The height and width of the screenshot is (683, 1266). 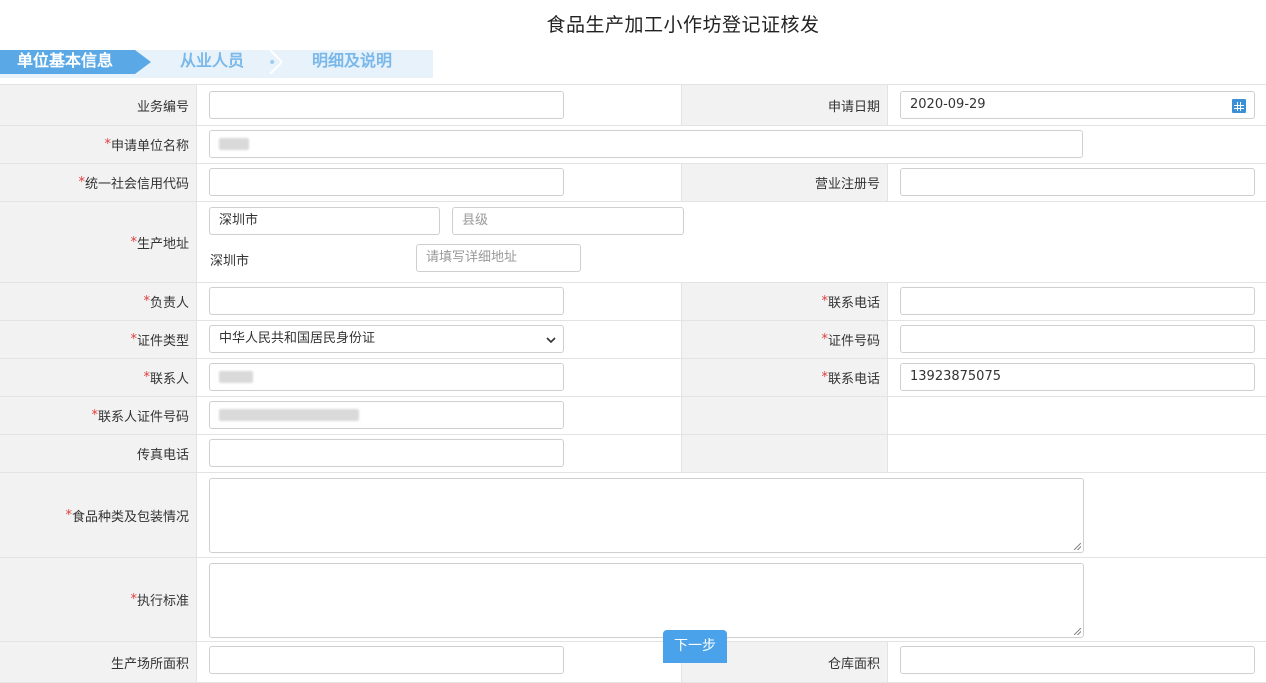 I want to click on form-row: * 联系人 * 联系电话 13923875075, so click(x=633, y=378).